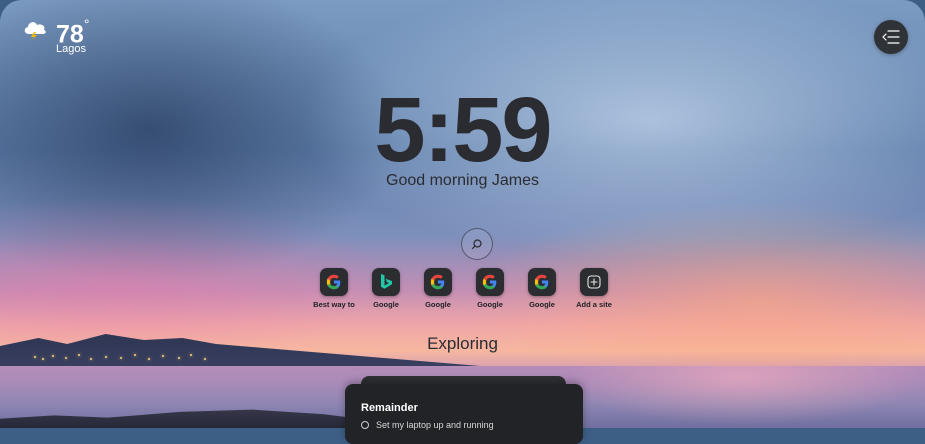  I want to click on clock-time: 5:59, so click(463, 130).